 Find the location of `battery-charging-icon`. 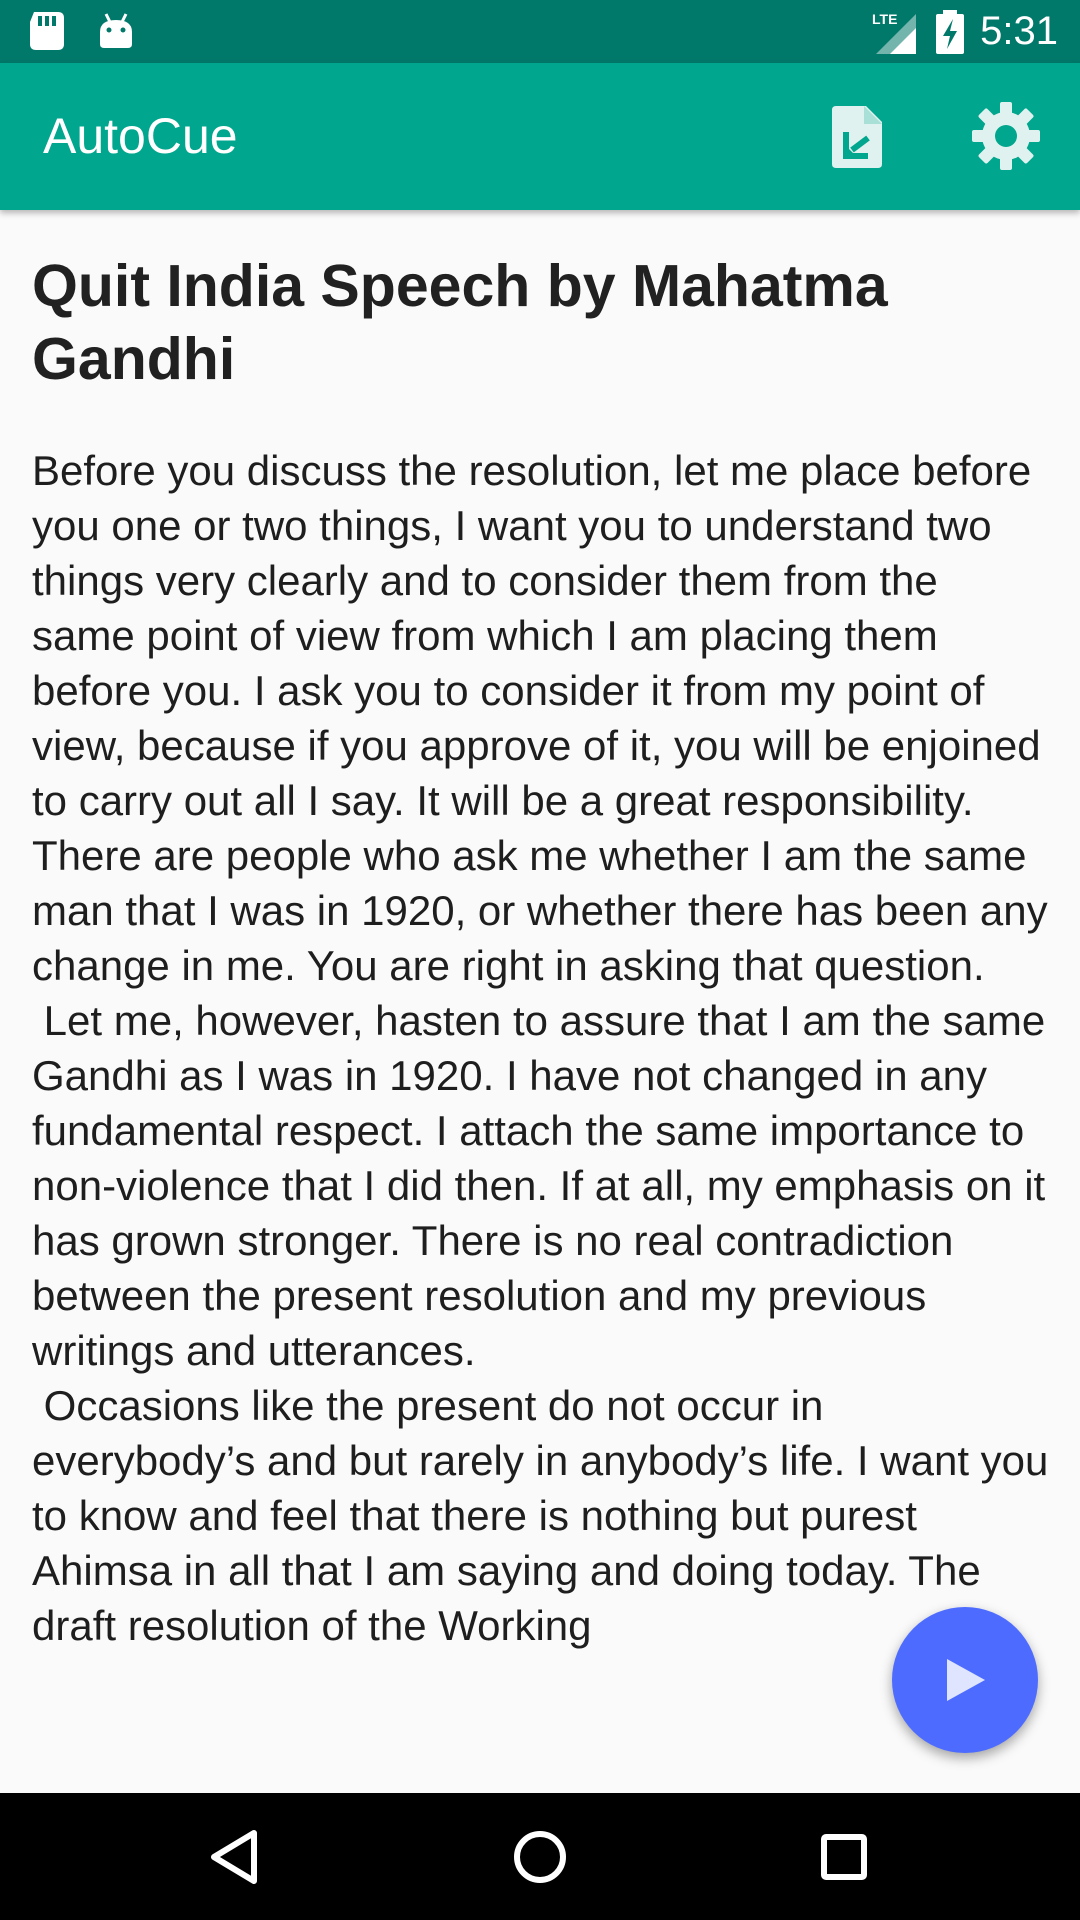

battery-charging-icon is located at coordinates (950, 31).